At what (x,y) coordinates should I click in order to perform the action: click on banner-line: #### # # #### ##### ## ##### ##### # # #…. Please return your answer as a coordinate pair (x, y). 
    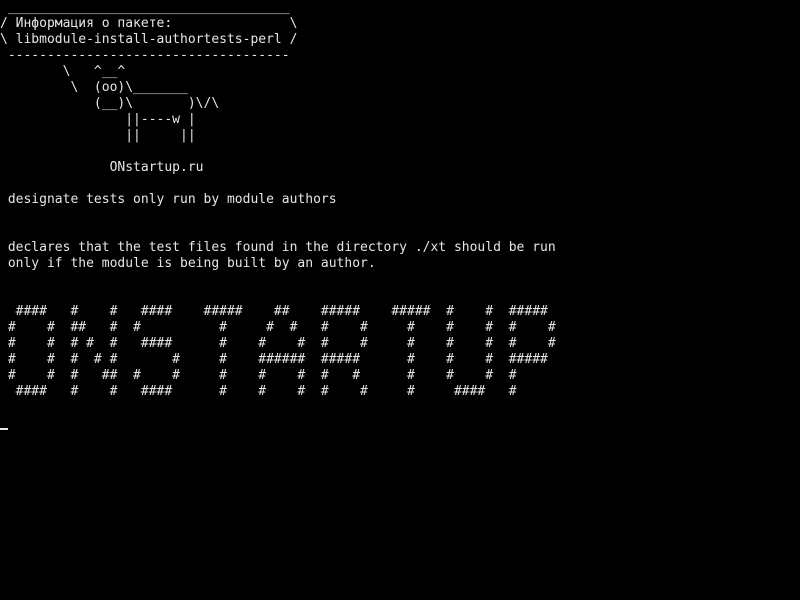
    Looking at the image, I should click on (274, 311).